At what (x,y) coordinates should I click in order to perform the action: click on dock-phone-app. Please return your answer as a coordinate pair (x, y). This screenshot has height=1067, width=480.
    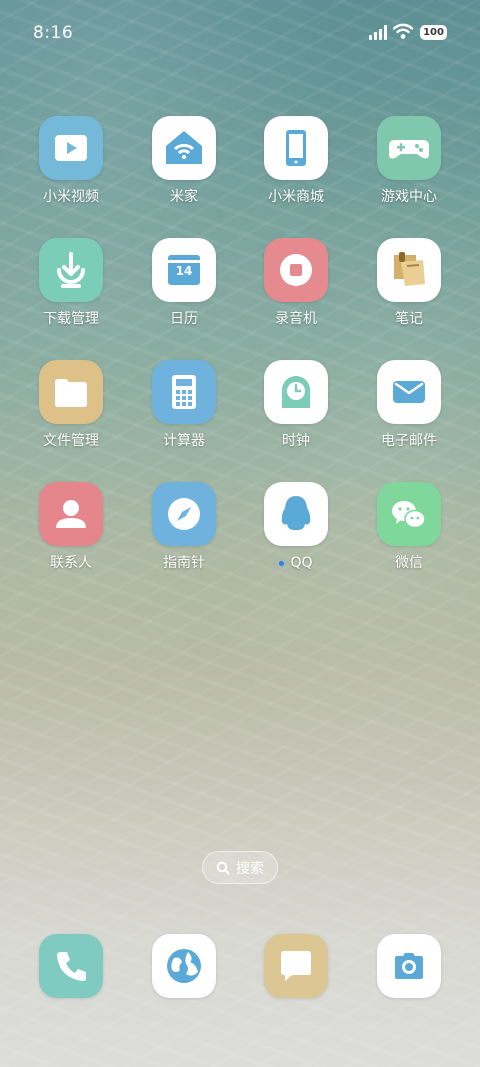
    Looking at the image, I should click on (71, 966).